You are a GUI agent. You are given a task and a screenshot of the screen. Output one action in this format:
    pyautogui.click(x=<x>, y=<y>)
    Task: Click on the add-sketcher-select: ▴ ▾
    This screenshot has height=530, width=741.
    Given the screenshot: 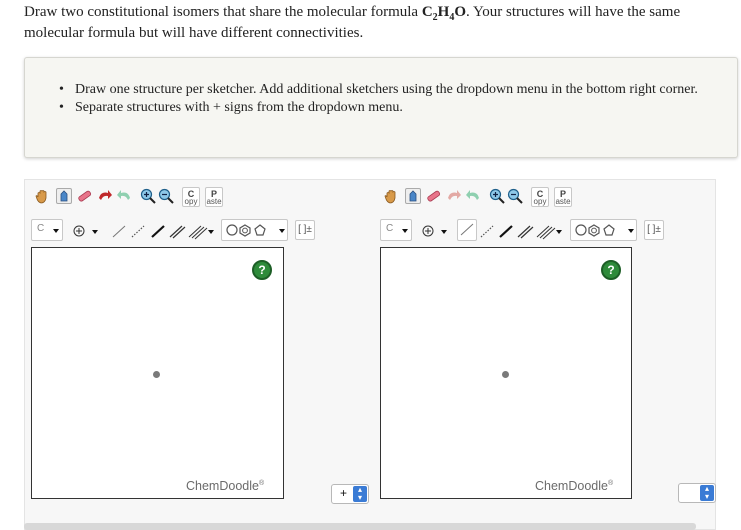 What is the action you would take?
    pyautogui.click(x=697, y=493)
    